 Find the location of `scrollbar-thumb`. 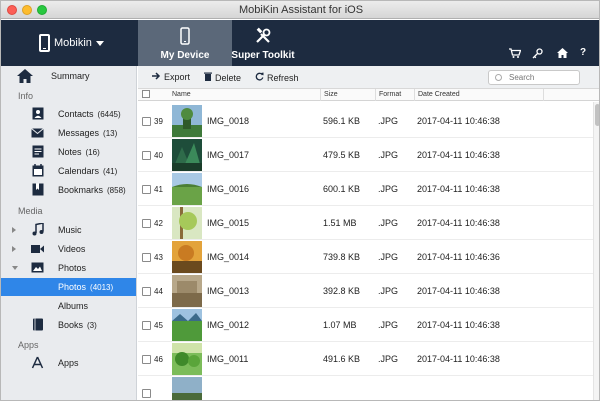

scrollbar-thumb is located at coordinates (597, 115).